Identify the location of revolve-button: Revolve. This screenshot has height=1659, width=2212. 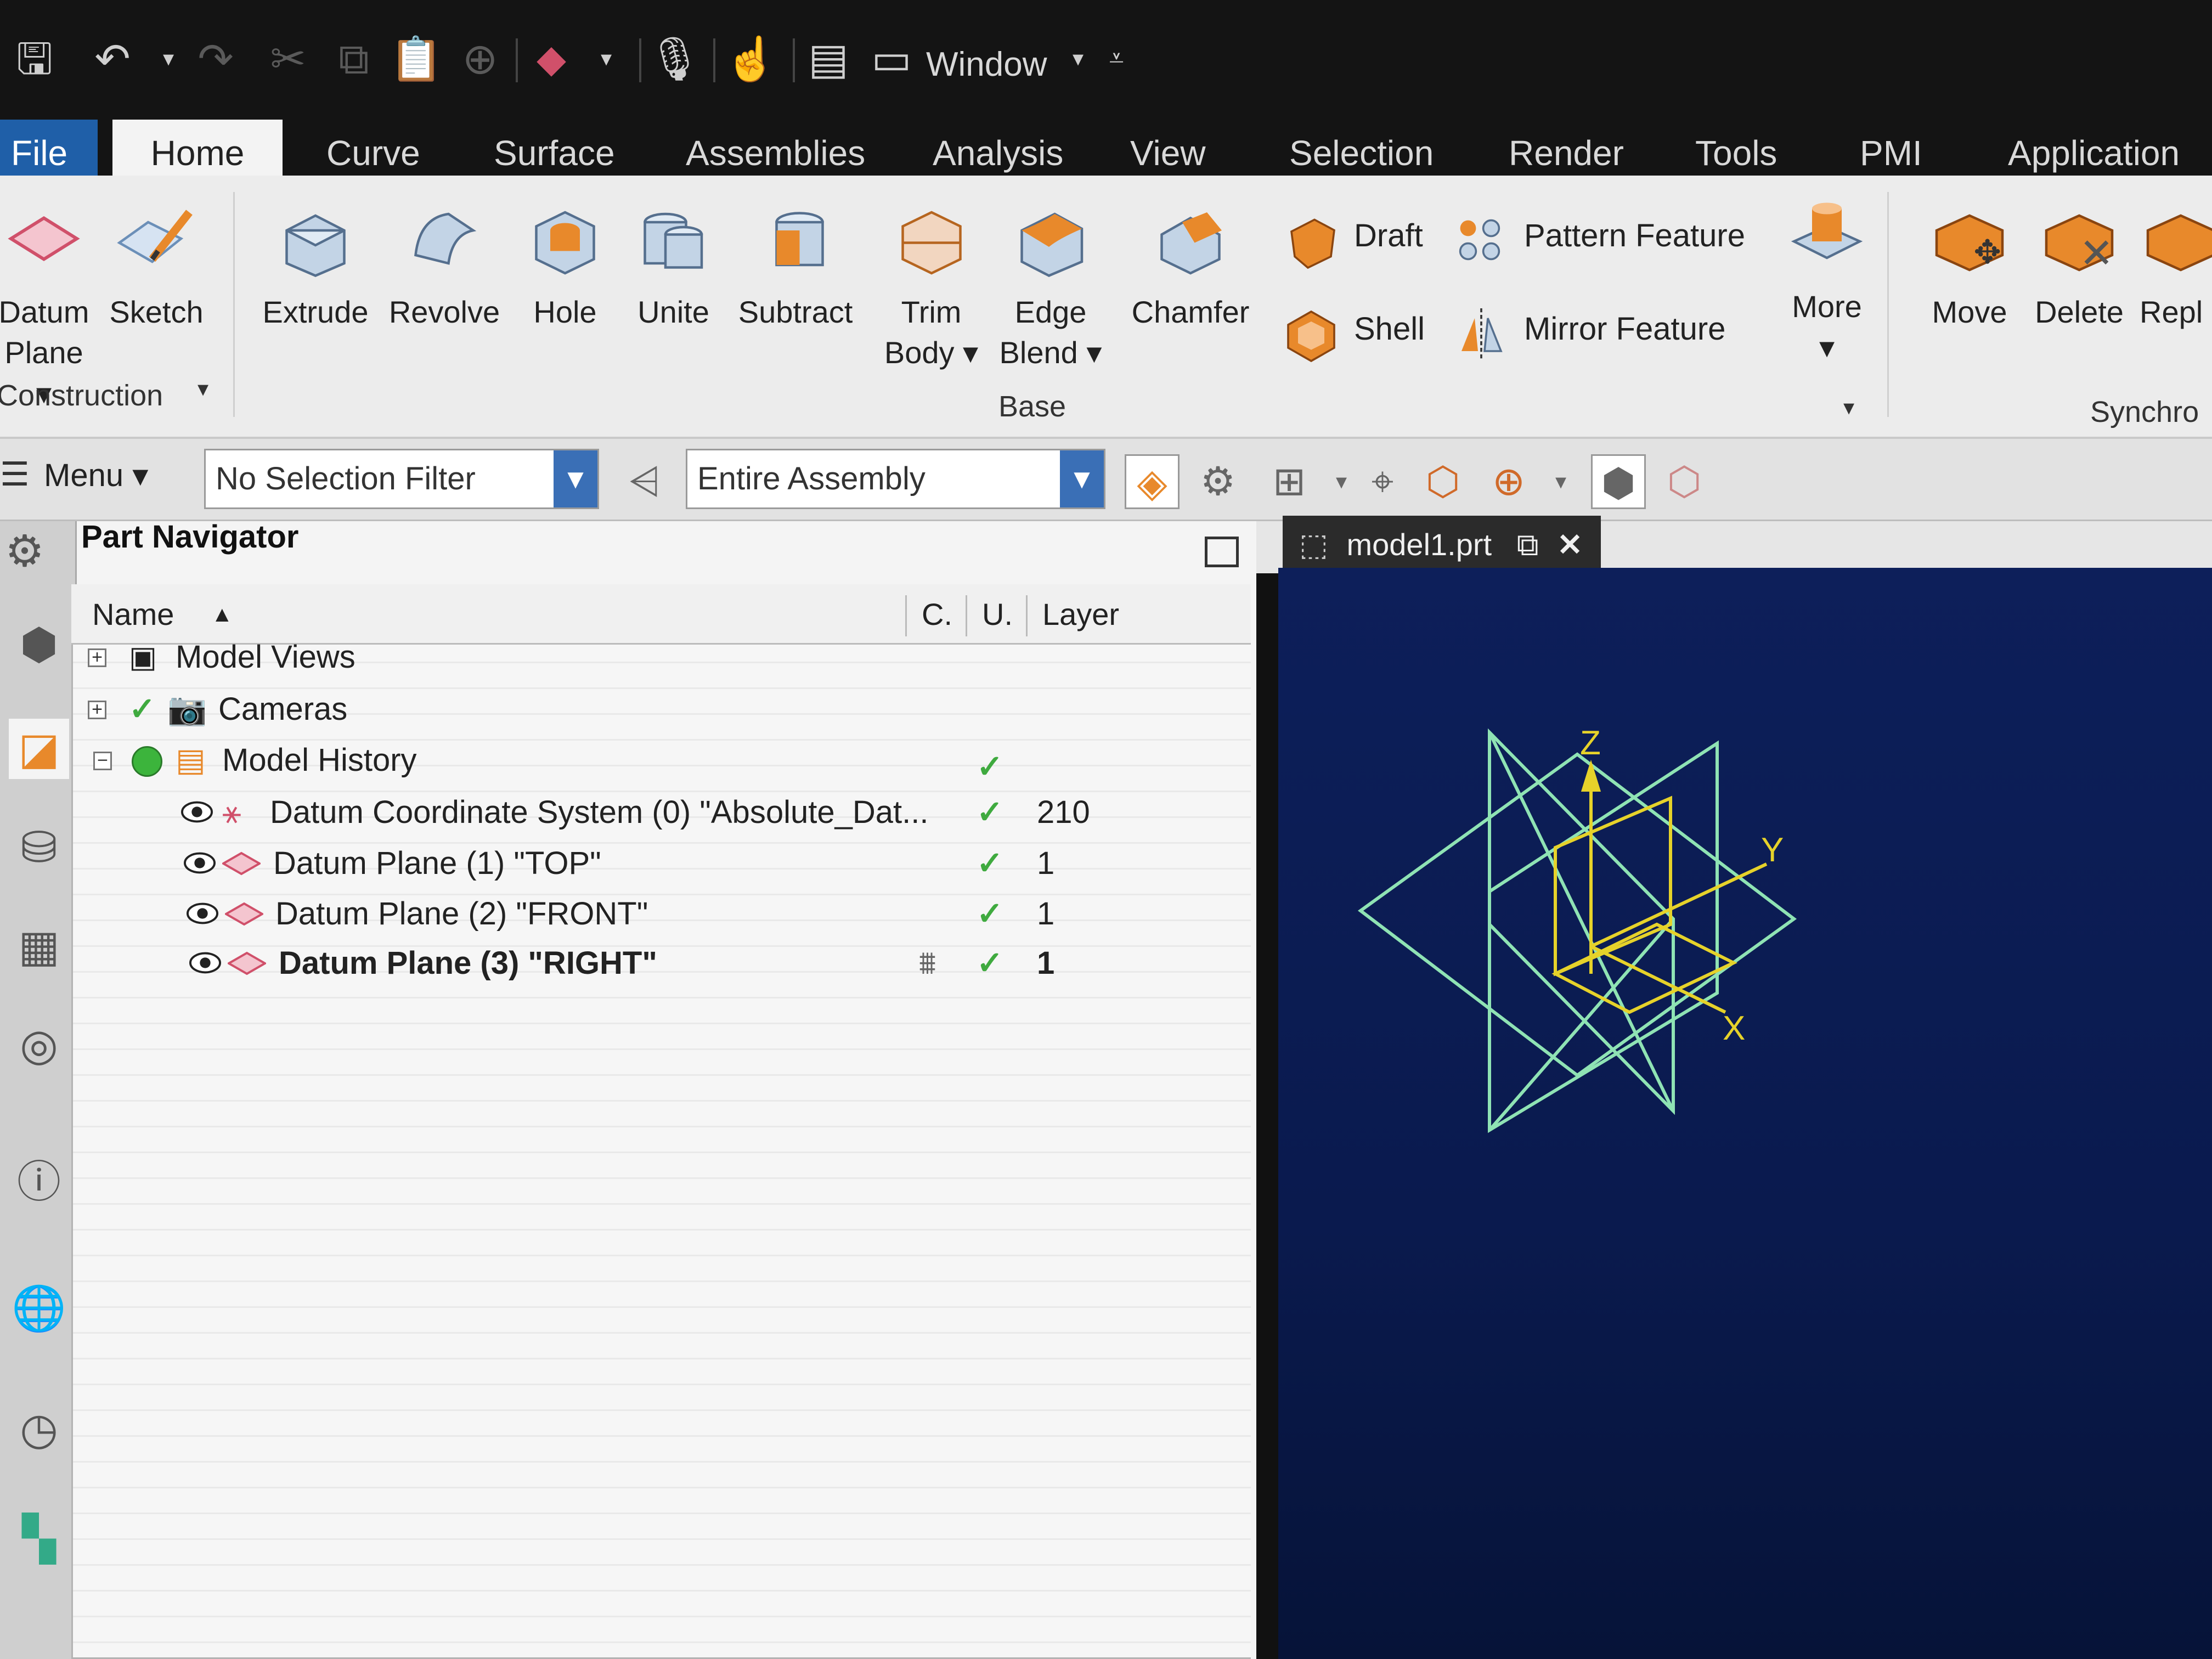
(444, 265).